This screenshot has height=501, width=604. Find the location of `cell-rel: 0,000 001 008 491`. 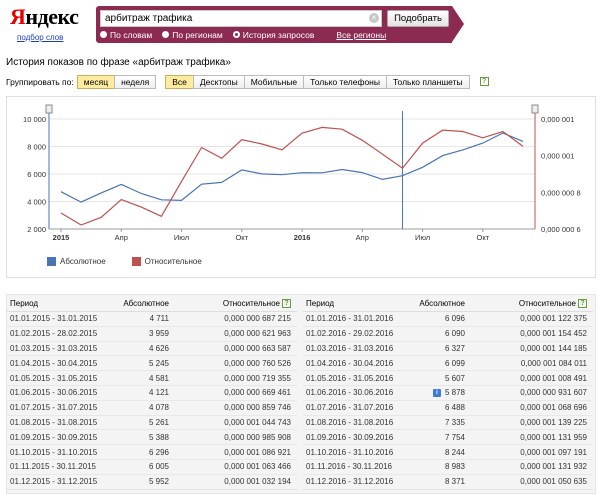

cell-rel: 0,000 001 008 491 is located at coordinates (553, 378).